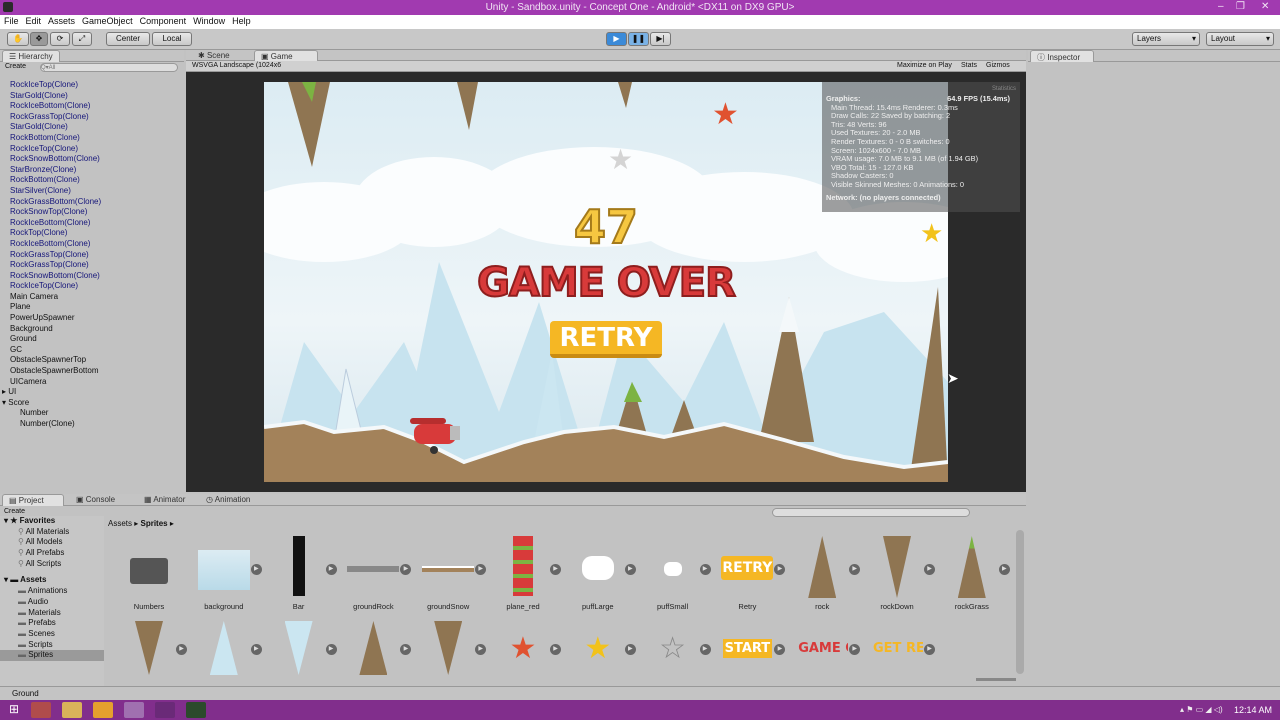 The width and height of the screenshot is (1280, 720). What do you see at coordinates (1240, 39) in the screenshot?
I see `layout-dropdown: Layout ▾` at bounding box center [1240, 39].